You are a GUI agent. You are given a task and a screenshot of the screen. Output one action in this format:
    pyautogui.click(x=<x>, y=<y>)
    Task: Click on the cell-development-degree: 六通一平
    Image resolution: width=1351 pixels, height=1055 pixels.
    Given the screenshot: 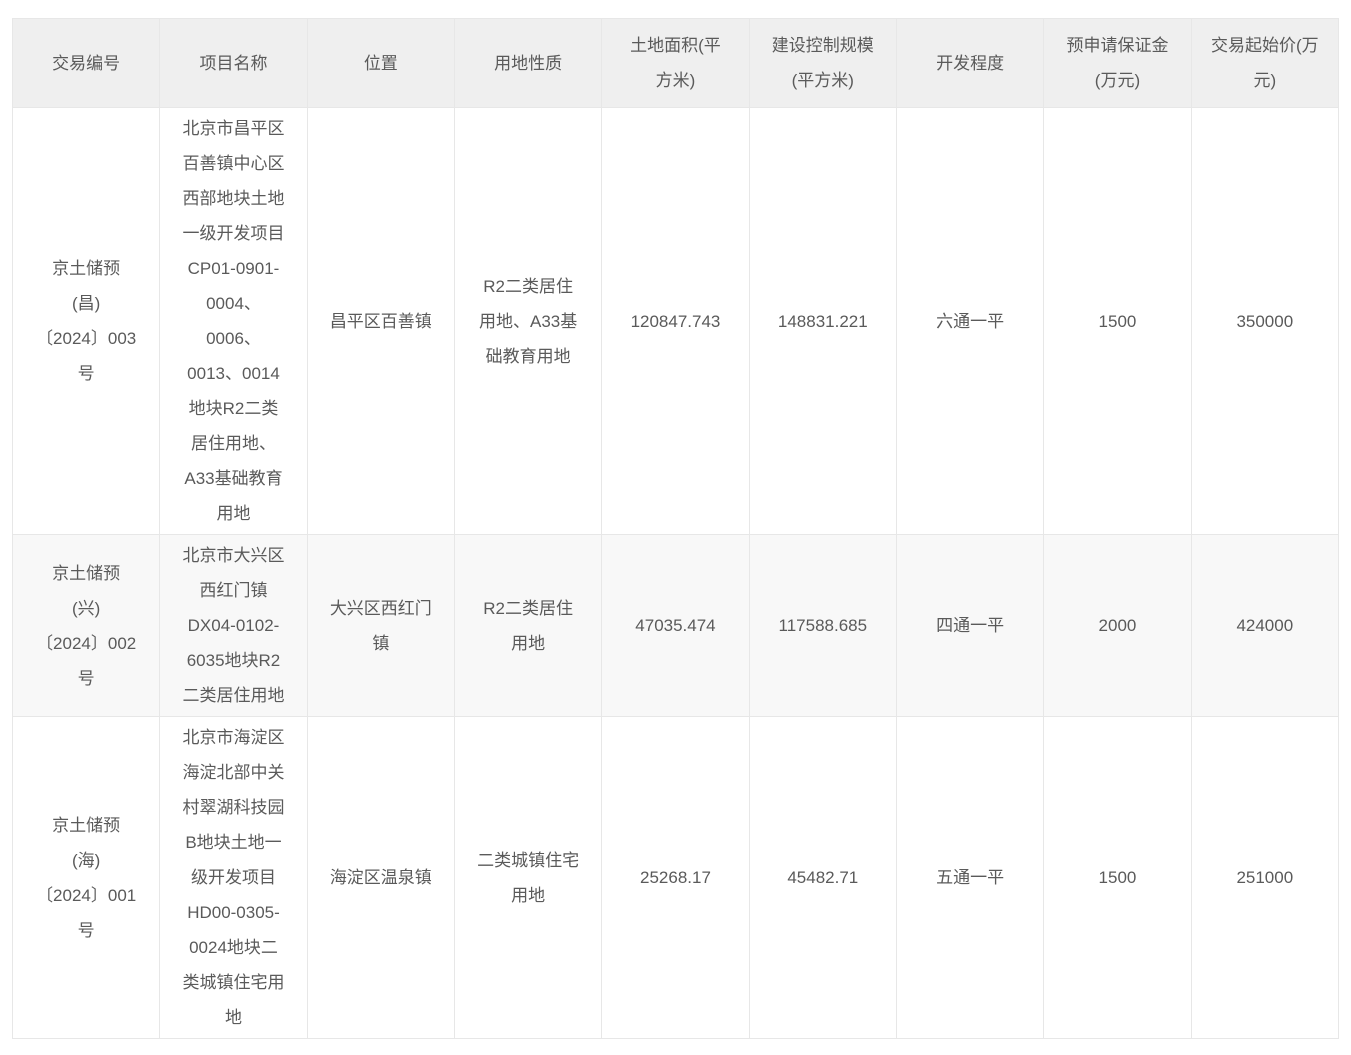 What is the action you would take?
    pyautogui.click(x=970, y=321)
    